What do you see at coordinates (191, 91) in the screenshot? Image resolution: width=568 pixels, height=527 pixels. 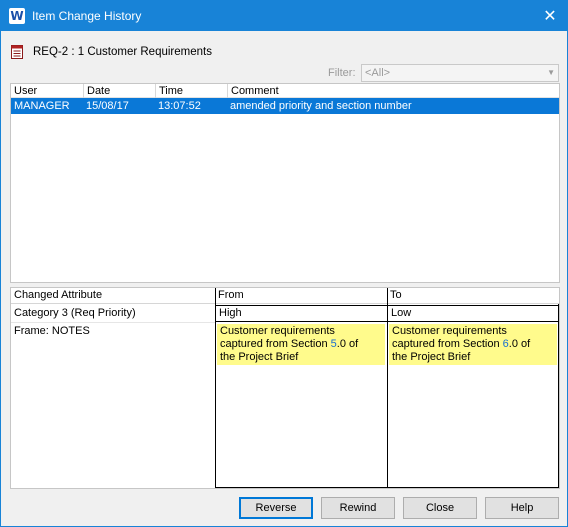 I see `column-header-time: Time` at bounding box center [191, 91].